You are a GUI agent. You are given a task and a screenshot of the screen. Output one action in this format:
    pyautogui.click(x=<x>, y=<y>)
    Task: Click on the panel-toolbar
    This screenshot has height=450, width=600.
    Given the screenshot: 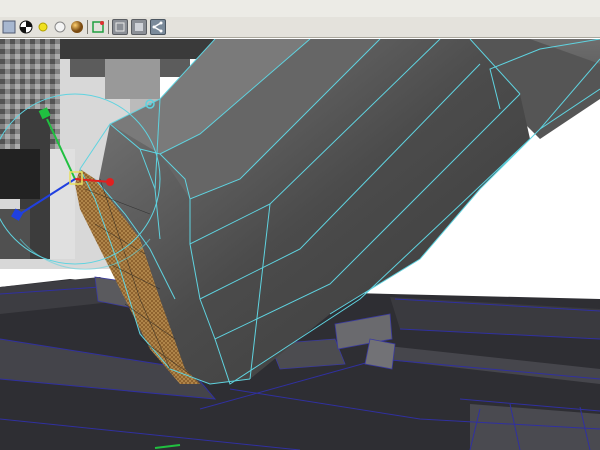 What is the action you would take?
    pyautogui.click(x=300, y=27)
    